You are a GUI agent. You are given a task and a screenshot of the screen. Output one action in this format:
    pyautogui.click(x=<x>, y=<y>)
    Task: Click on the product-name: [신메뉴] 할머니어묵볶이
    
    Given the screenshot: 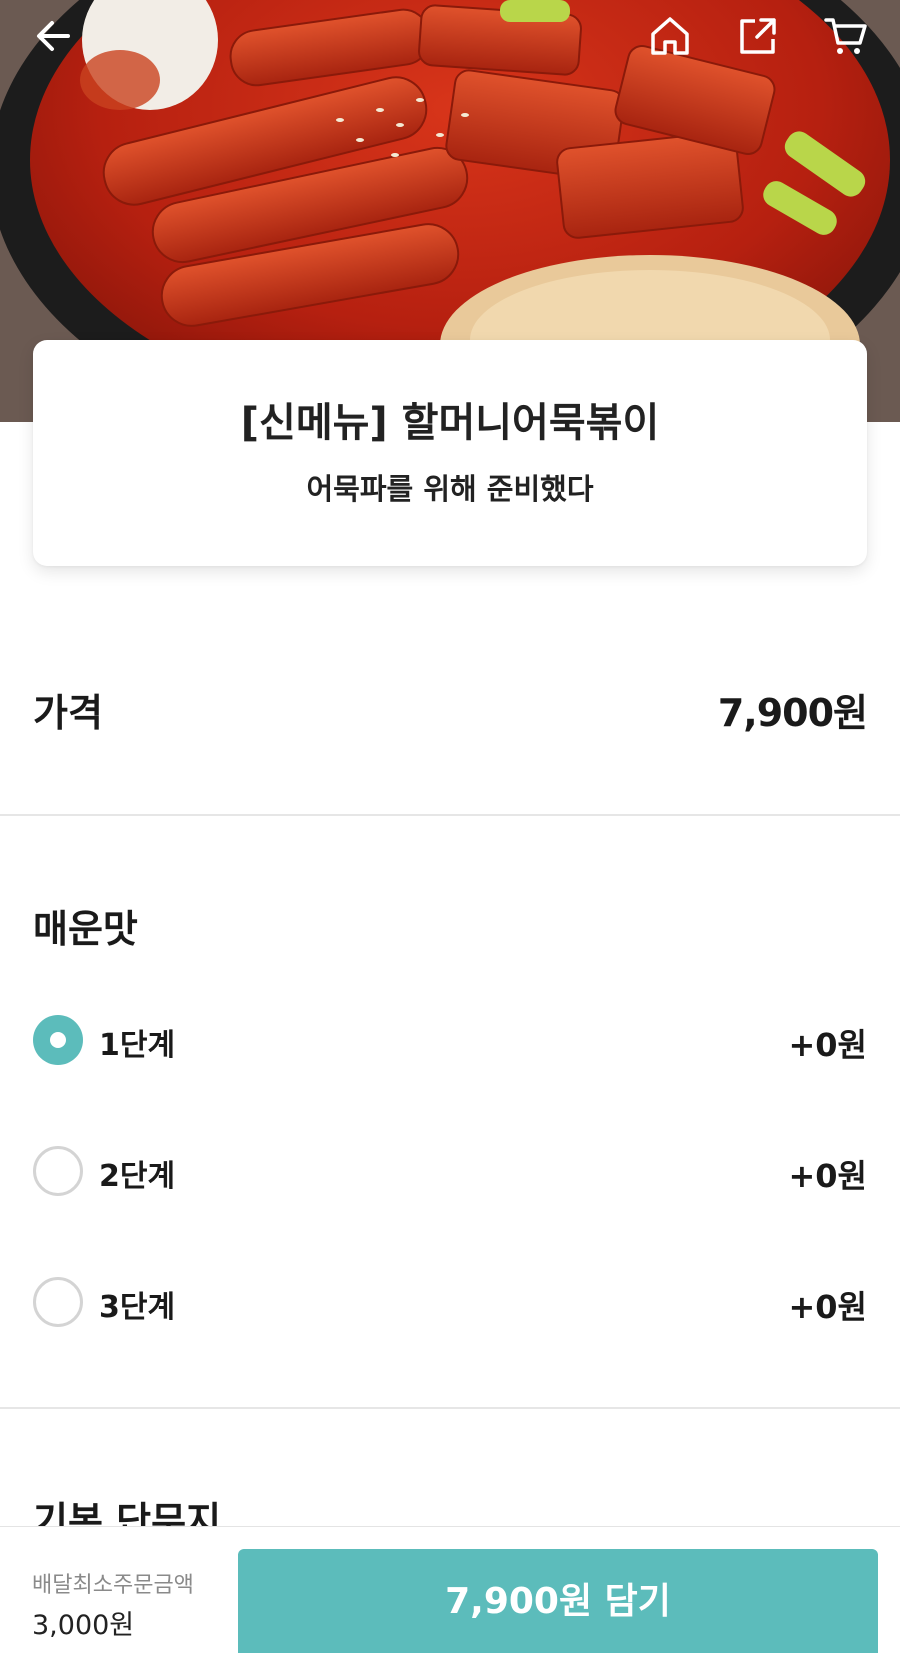 What is the action you would take?
    pyautogui.click(x=450, y=423)
    